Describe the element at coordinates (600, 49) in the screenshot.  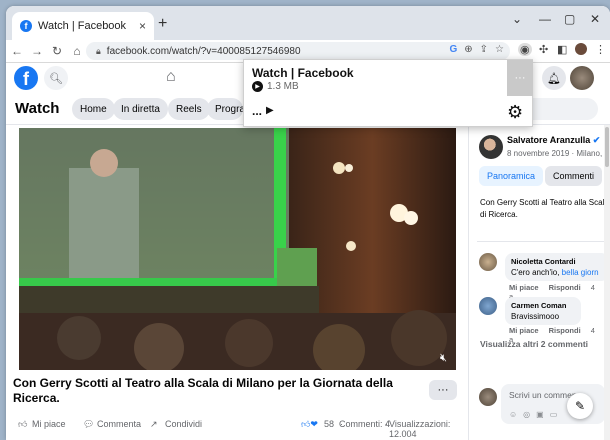
I see `browser-menu-icon: ⋮` at that location.